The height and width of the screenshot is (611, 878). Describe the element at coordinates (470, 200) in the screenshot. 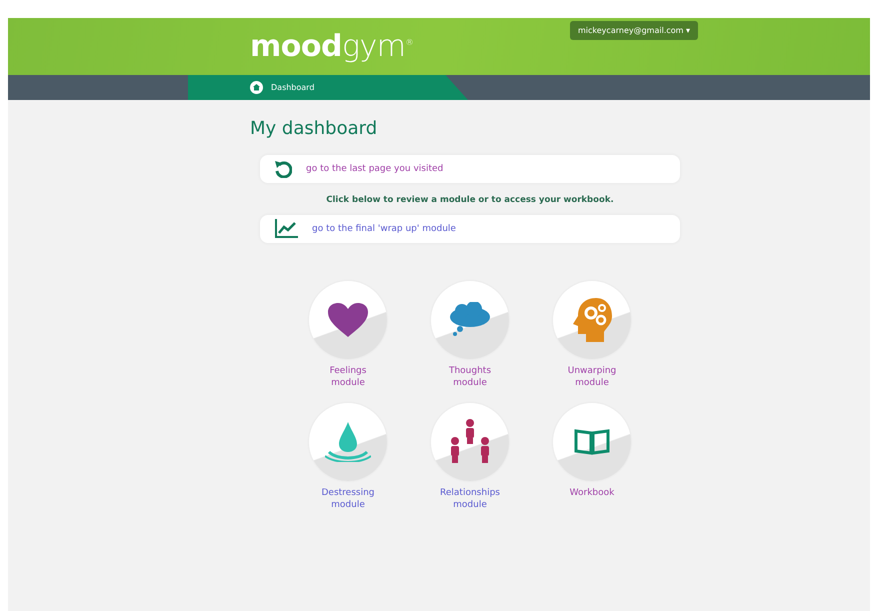

I see `instruction-text: Click below to review a module or to access your workbook.` at that location.